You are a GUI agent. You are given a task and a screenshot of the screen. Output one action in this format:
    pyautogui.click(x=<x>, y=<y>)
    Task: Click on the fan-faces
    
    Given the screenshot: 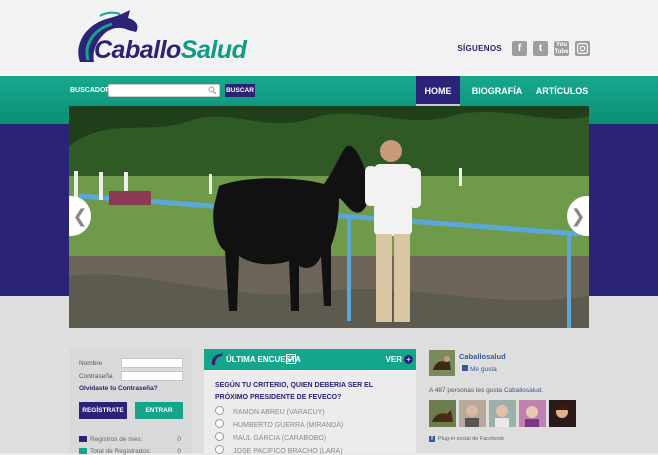 What is the action you would take?
    pyautogui.click(x=502, y=413)
    